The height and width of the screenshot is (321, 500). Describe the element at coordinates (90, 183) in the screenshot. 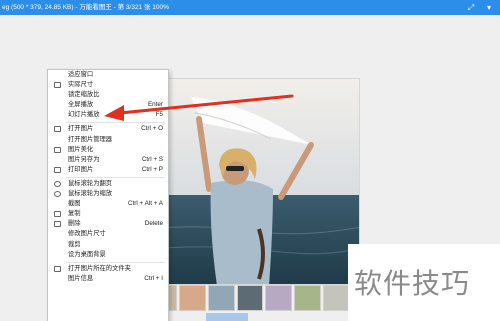

I see `menu-item-label: 鼠标滚轮为翻页` at that location.